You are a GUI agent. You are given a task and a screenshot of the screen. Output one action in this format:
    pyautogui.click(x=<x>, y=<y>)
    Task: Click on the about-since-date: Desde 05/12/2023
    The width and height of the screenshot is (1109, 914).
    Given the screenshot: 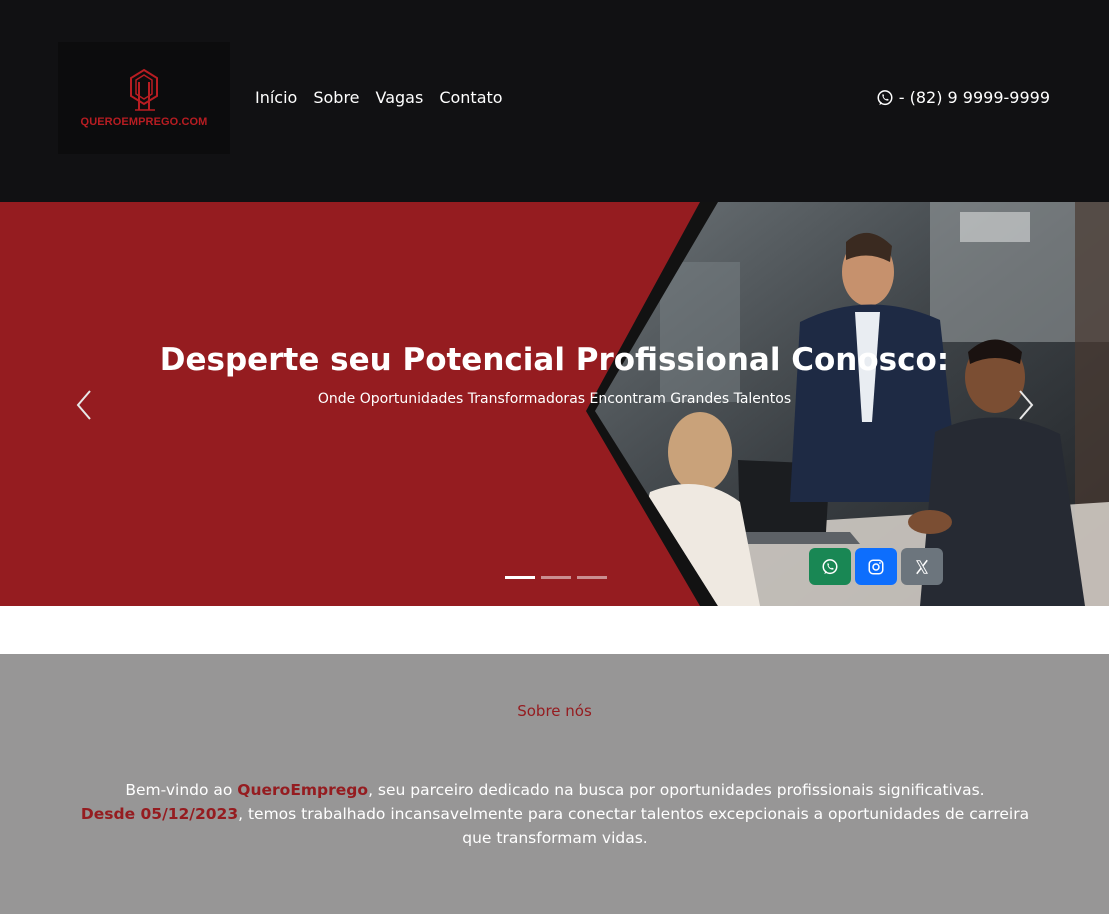 What is the action you would take?
    pyautogui.click(x=159, y=814)
    